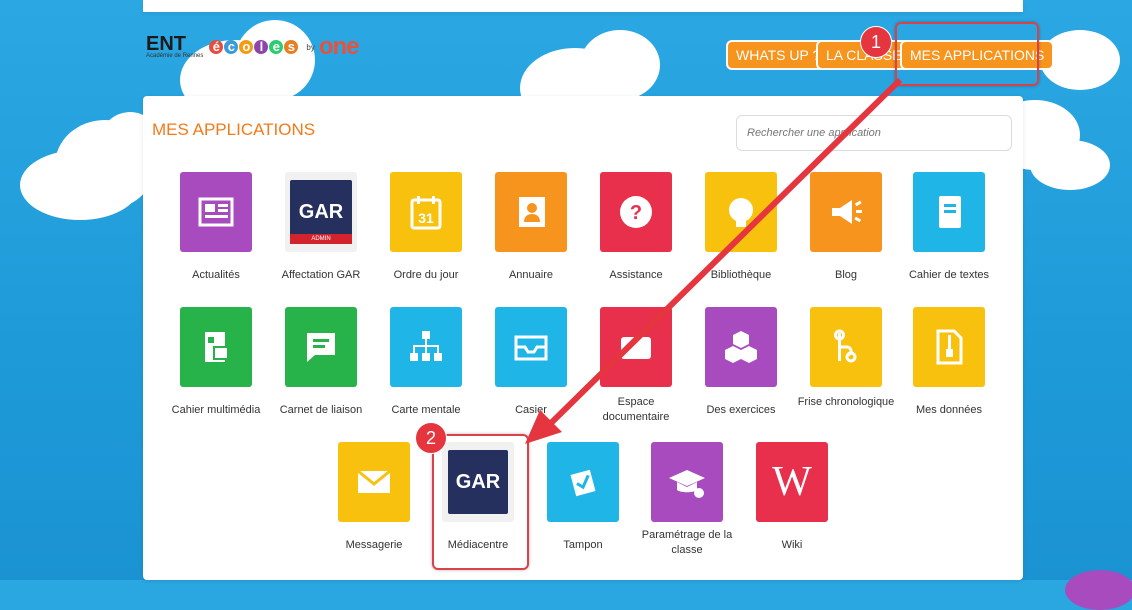 This screenshot has height=610, width=1132. Describe the element at coordinates (431, 438) in the screenshot. I see `step-badge-2: 2` at that location.